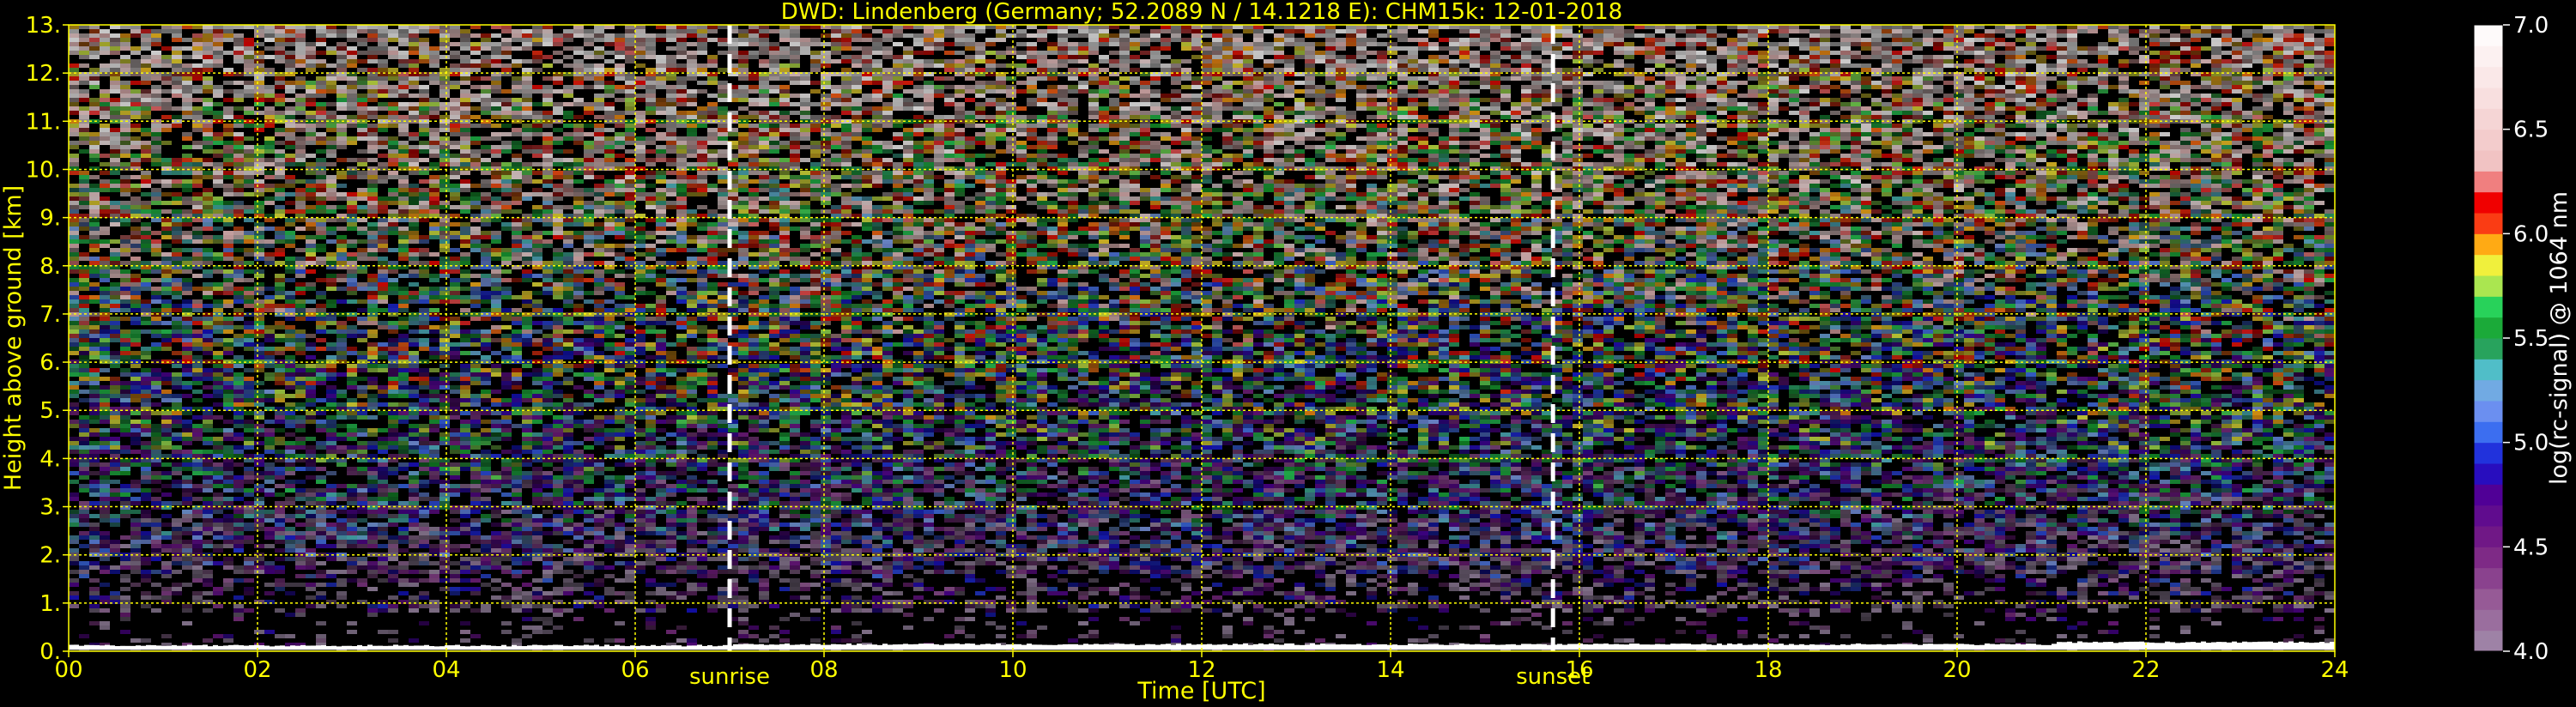  Describe the element at coordinates (446, 670) in the screenshot. I see `x-tick-label: 04` at that location.